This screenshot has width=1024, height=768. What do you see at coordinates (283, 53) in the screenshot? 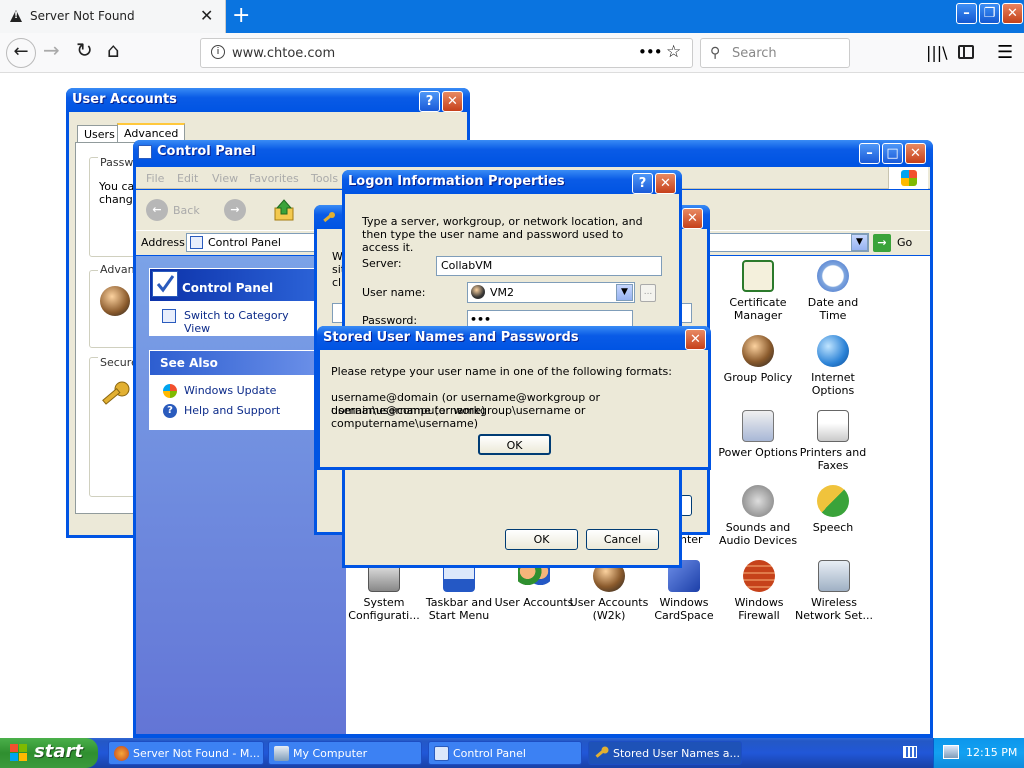
I see `url-text: www.chtoe.com` at bounding box center [283, 53].